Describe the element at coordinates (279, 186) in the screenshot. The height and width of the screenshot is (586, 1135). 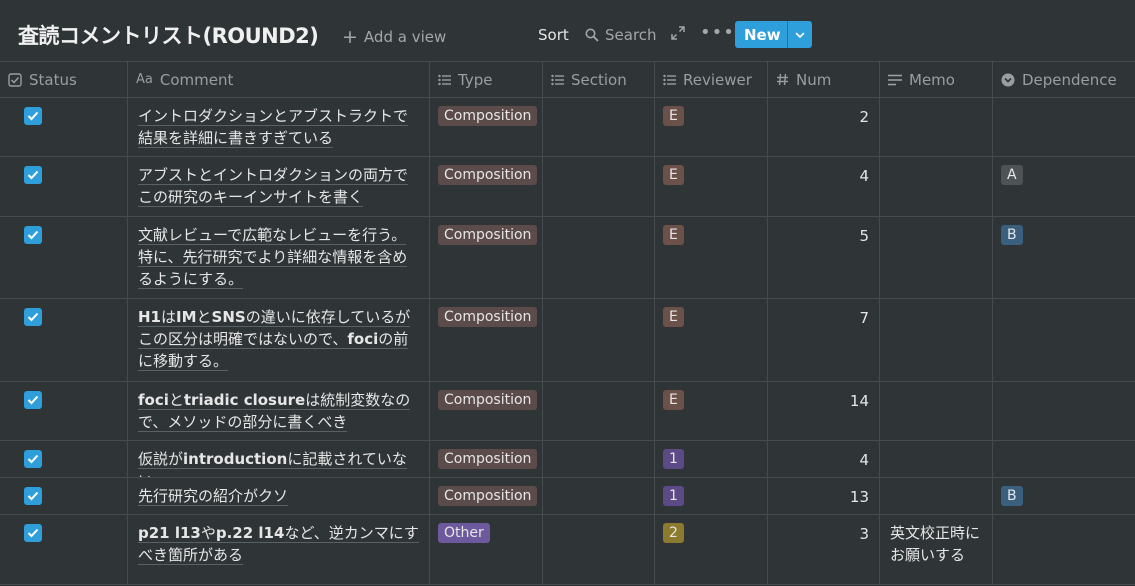
I see `comment-cell: アブストとイントロダクションの両方でこの研究のキーインサイトを書く` at that location.